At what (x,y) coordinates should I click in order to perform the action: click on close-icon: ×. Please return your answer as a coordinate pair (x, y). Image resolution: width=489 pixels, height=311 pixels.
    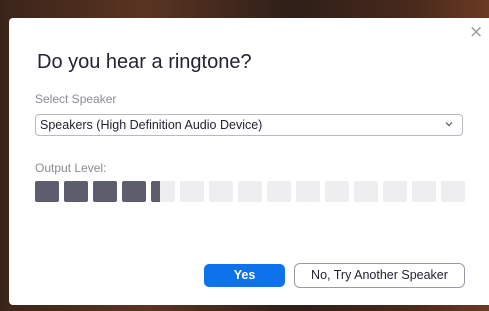
    Looking at the image, I should click on (476, 32).